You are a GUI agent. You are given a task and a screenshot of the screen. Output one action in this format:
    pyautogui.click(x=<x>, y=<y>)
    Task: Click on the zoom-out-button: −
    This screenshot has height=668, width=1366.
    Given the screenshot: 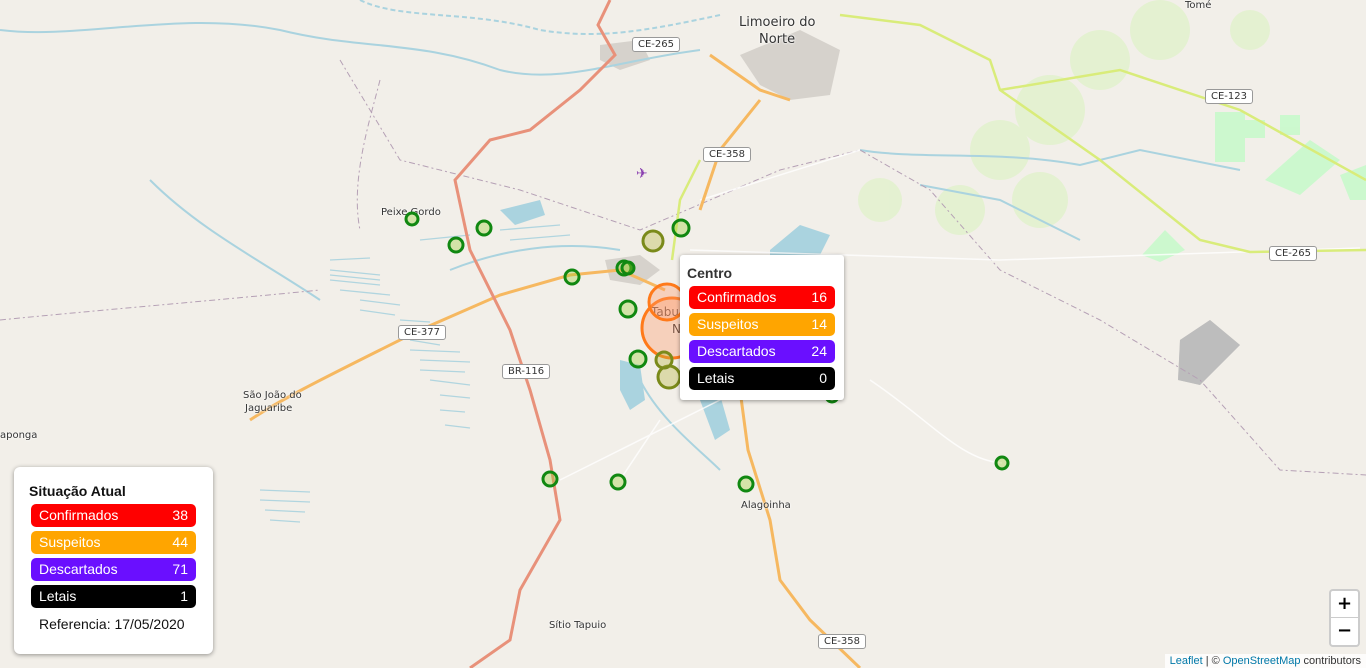 What is the action you would take?
    pyautogui.click(x=1344, y=631)
    